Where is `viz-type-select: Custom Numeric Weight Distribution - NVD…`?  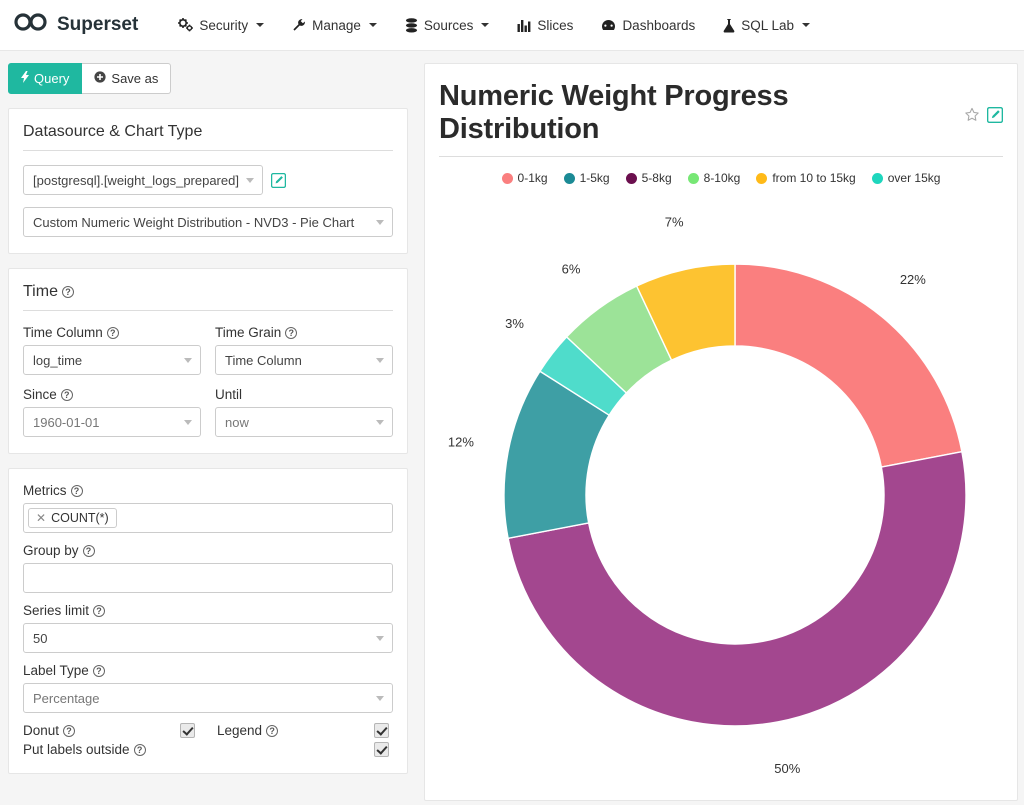
viz-type-select: Custom Numeric Weight Distribution - NVD… is located at coordinates (208, 222).